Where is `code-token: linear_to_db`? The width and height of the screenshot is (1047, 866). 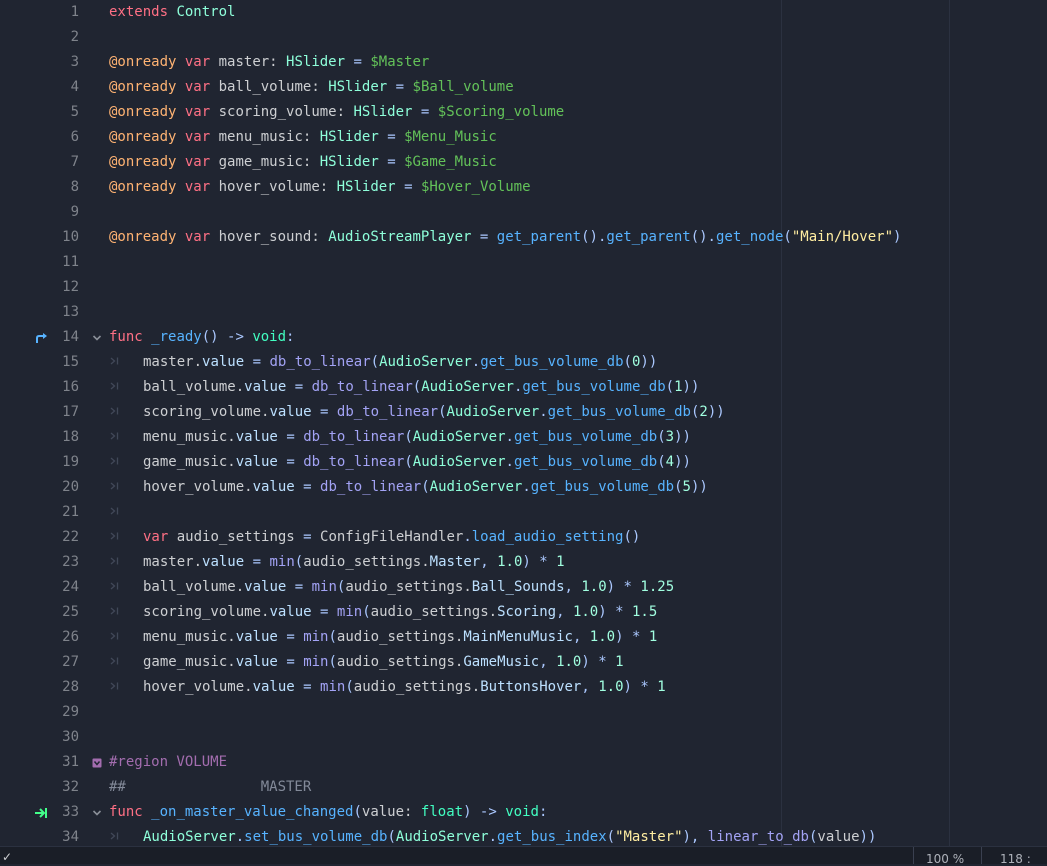 code-token: linear_to_db is located at coordinates (758, 837).